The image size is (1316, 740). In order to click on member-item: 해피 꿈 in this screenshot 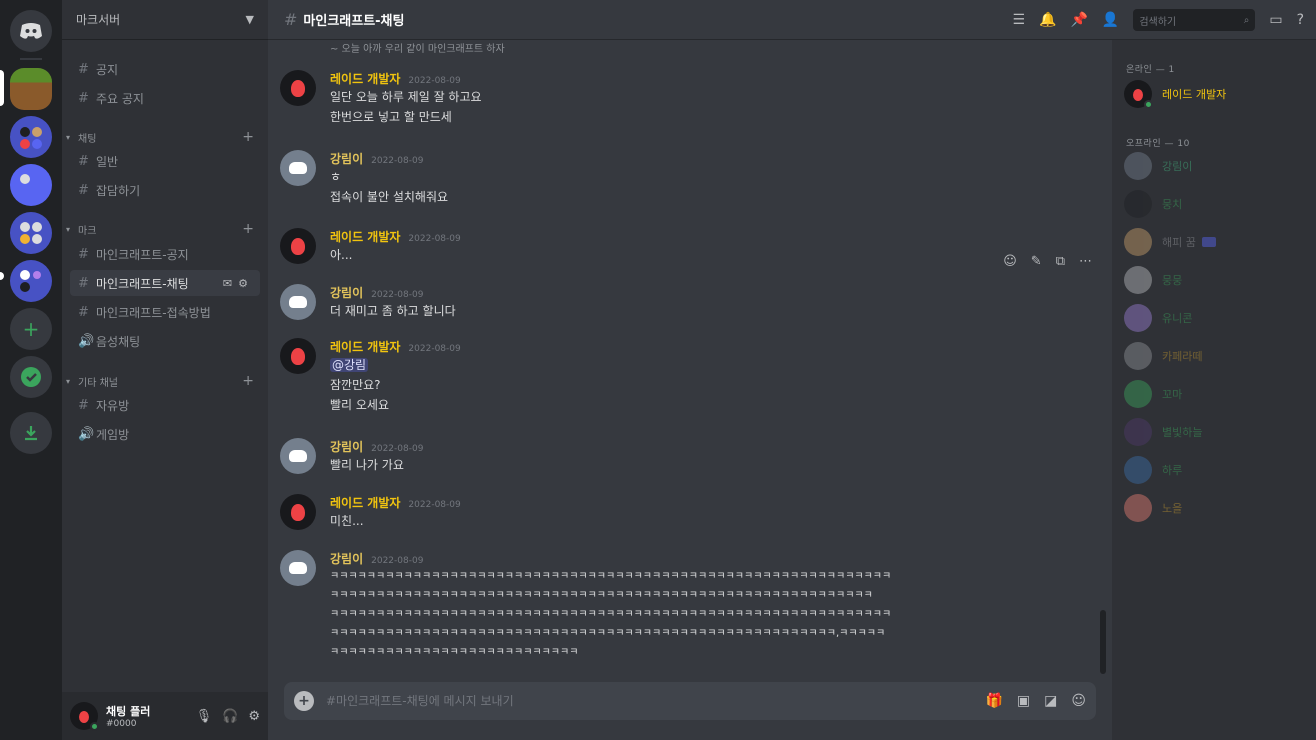, I will do `click(1216, 242)`.